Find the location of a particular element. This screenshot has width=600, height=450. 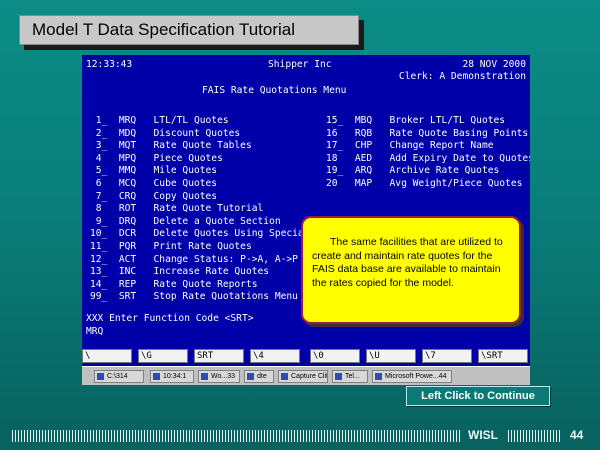

function-key: \SRT is located at coordinates (503, 356).